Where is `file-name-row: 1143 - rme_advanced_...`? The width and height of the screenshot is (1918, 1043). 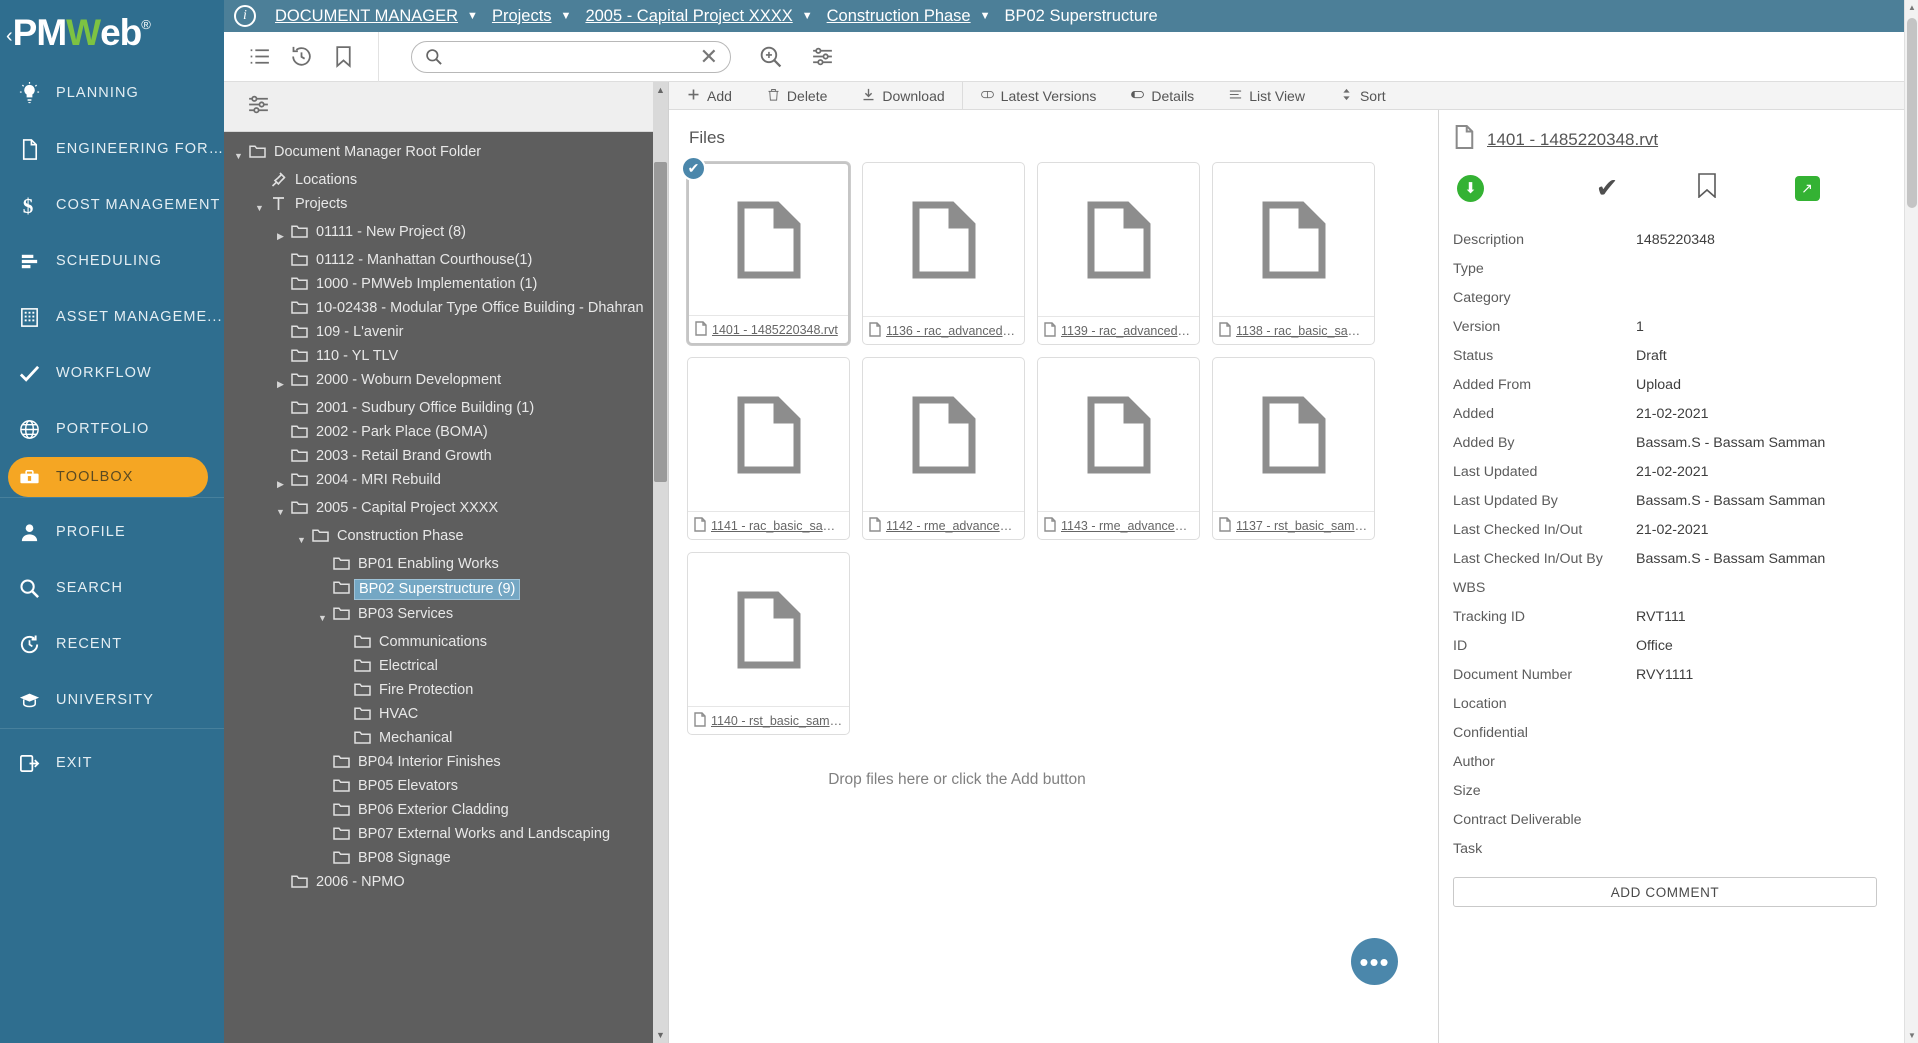
file-name-row: 1143 - rme_advanced_... is located at coordinates (1118, 525).